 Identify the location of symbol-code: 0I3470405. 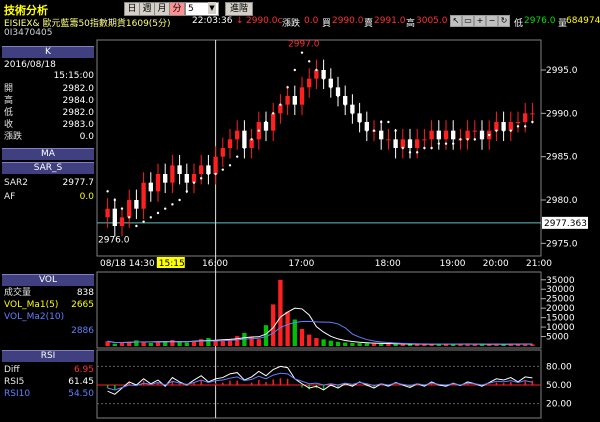
(28, 33).